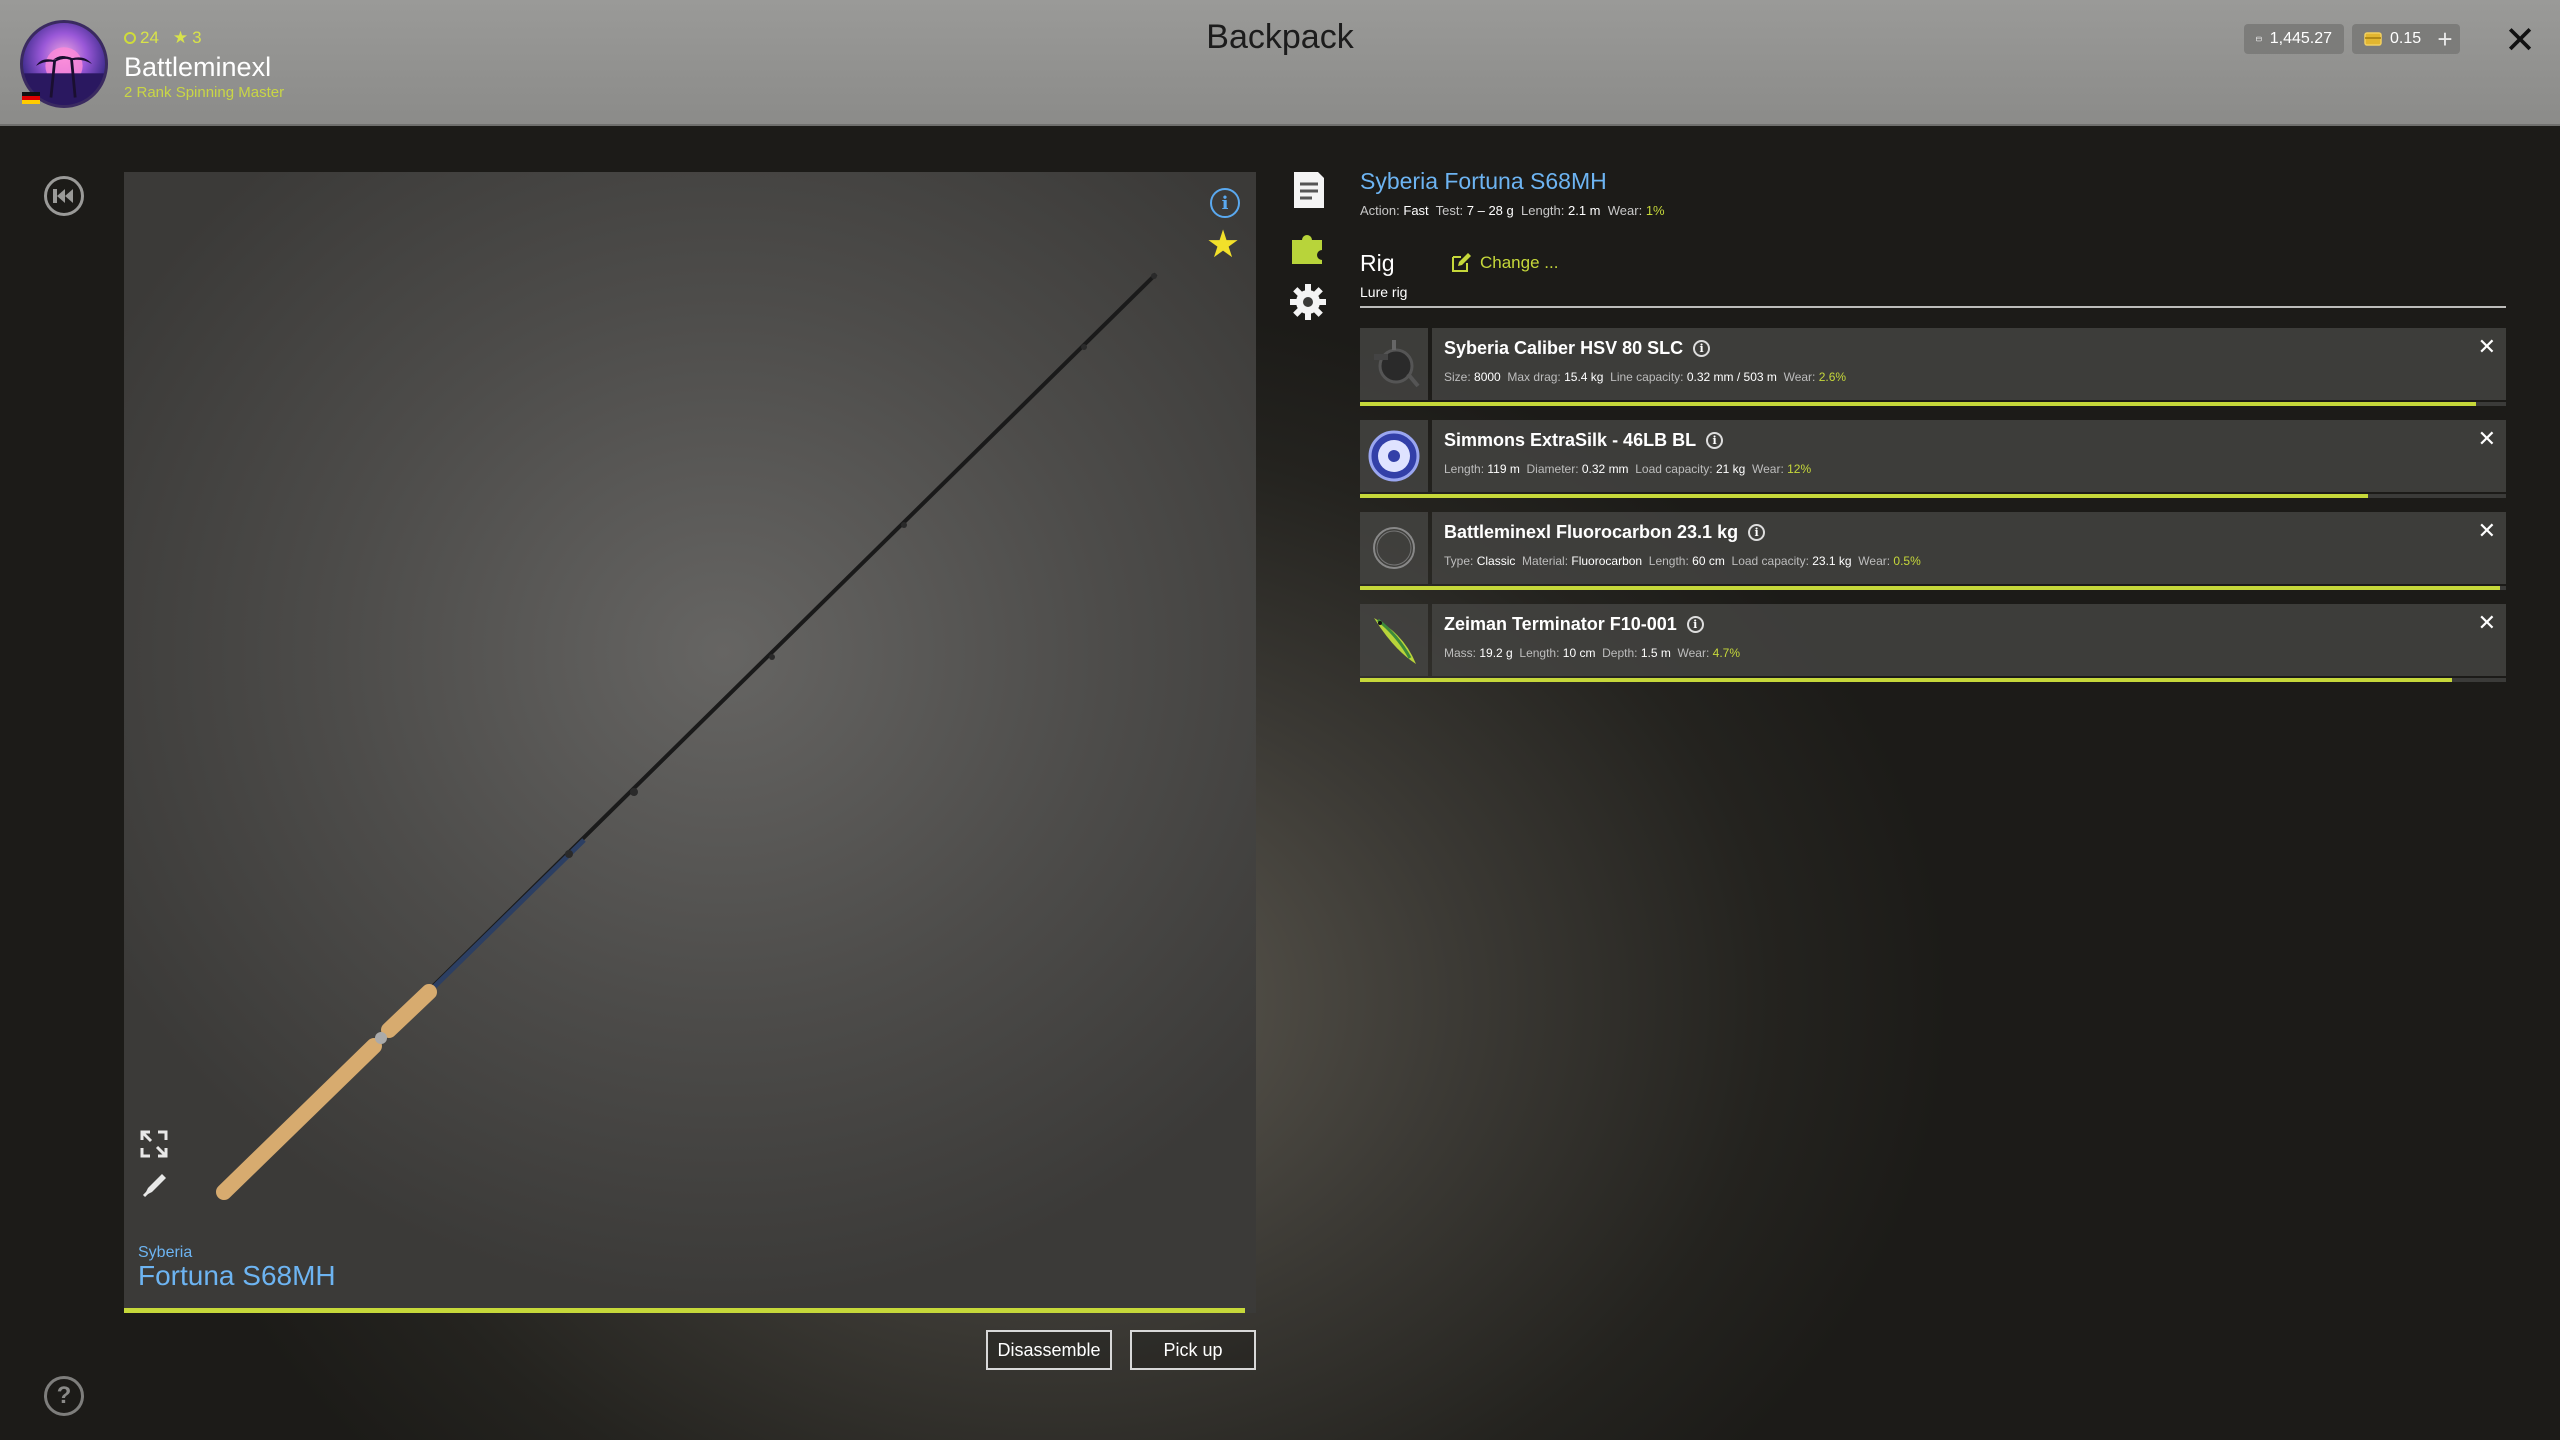  Describe the element at coordinates (1731, 377) in the screenshot. I see `spec-value: 0.32 mm / 503 m` at that location.